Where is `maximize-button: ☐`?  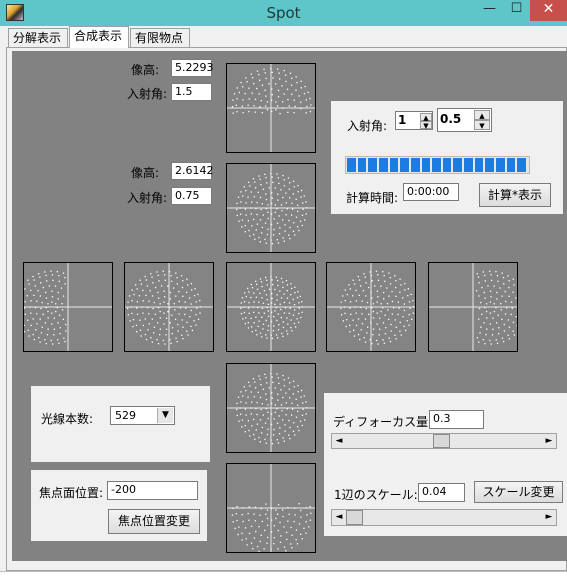 maximize-button: ☐ is located at coordinates (516, 10).